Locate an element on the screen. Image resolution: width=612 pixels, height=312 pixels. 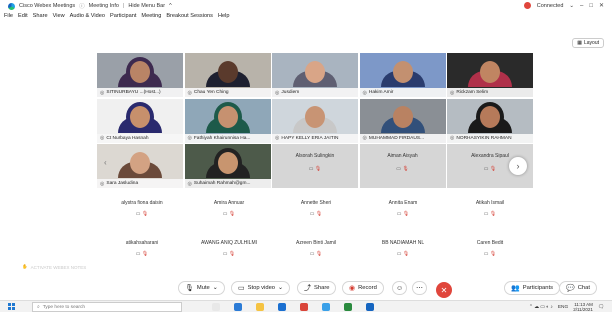
participant-name: NORHASYIKIN RAHMAN is located at coordinates (484, 138).